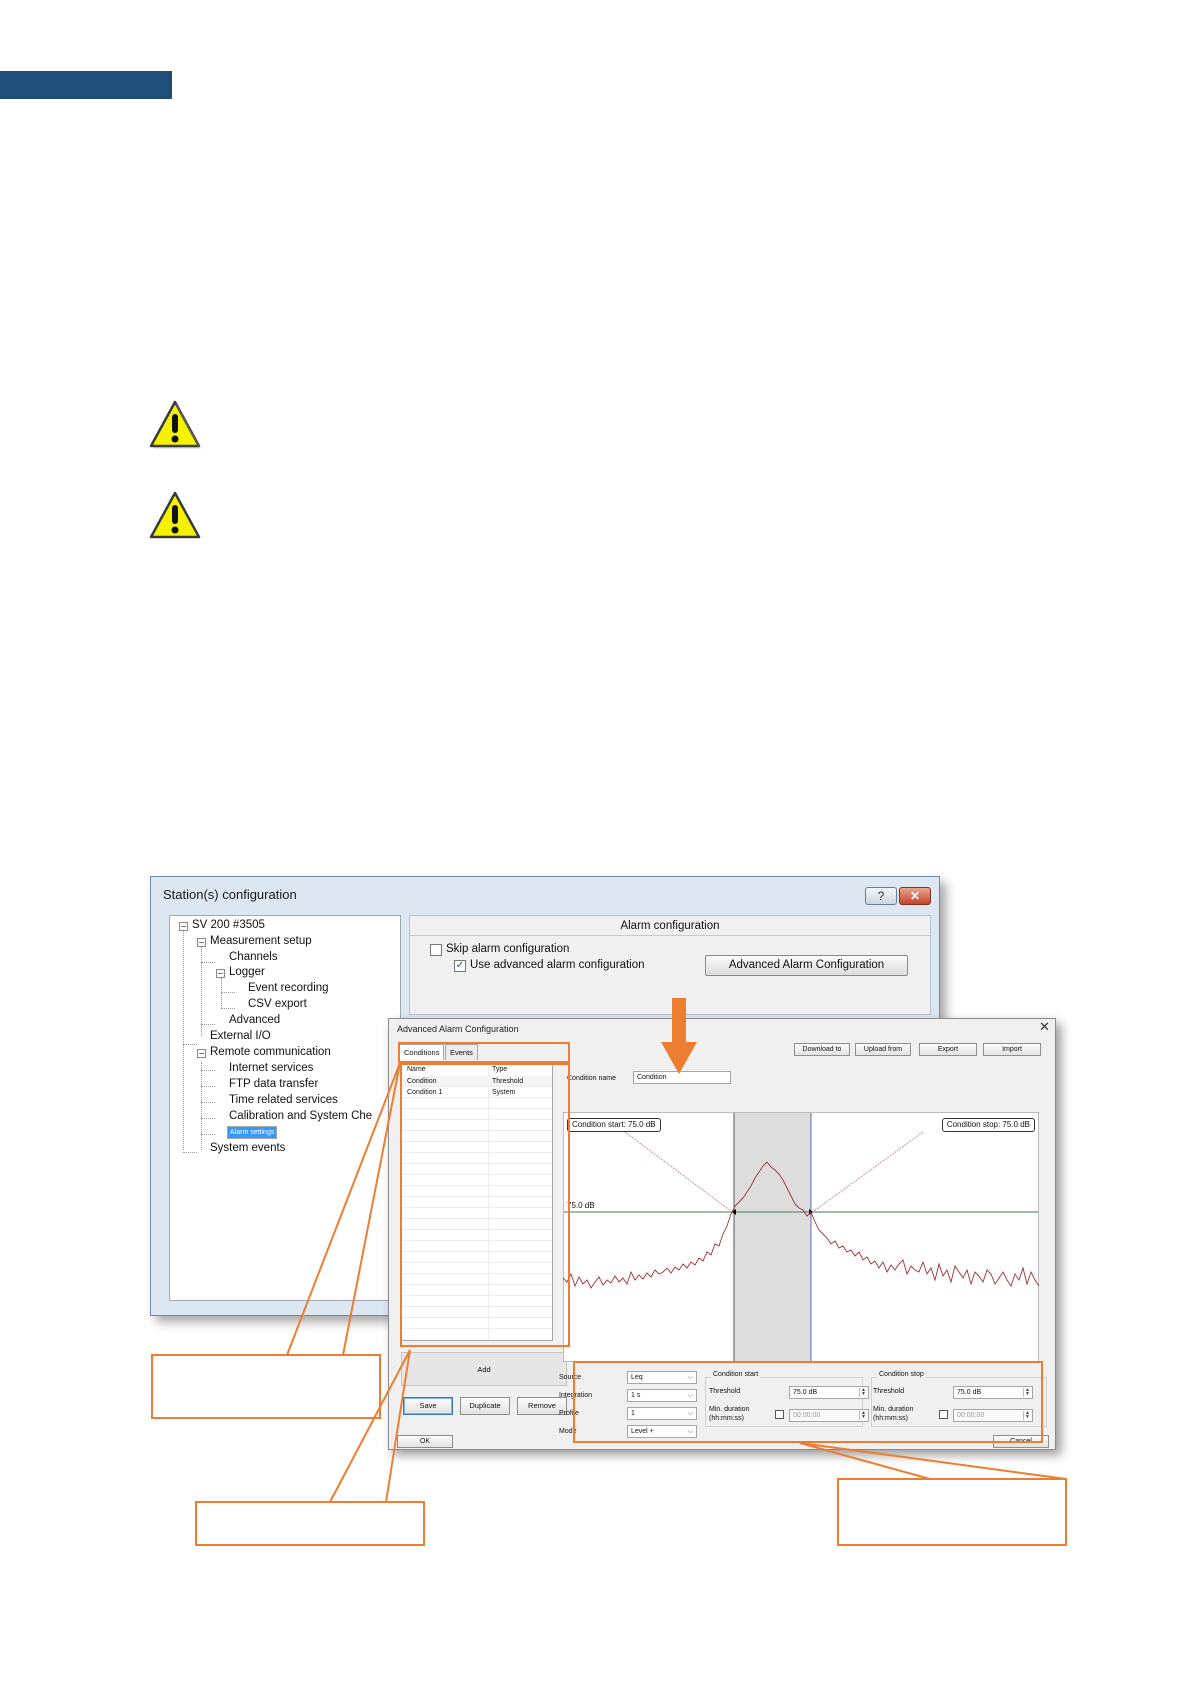 The width and height of the screenshot is (1190, 1684). Describe the element at coordinates (557, 965) in the screenshot. I see `use-advanced-label: Use advanced alarm configuration` at that location.